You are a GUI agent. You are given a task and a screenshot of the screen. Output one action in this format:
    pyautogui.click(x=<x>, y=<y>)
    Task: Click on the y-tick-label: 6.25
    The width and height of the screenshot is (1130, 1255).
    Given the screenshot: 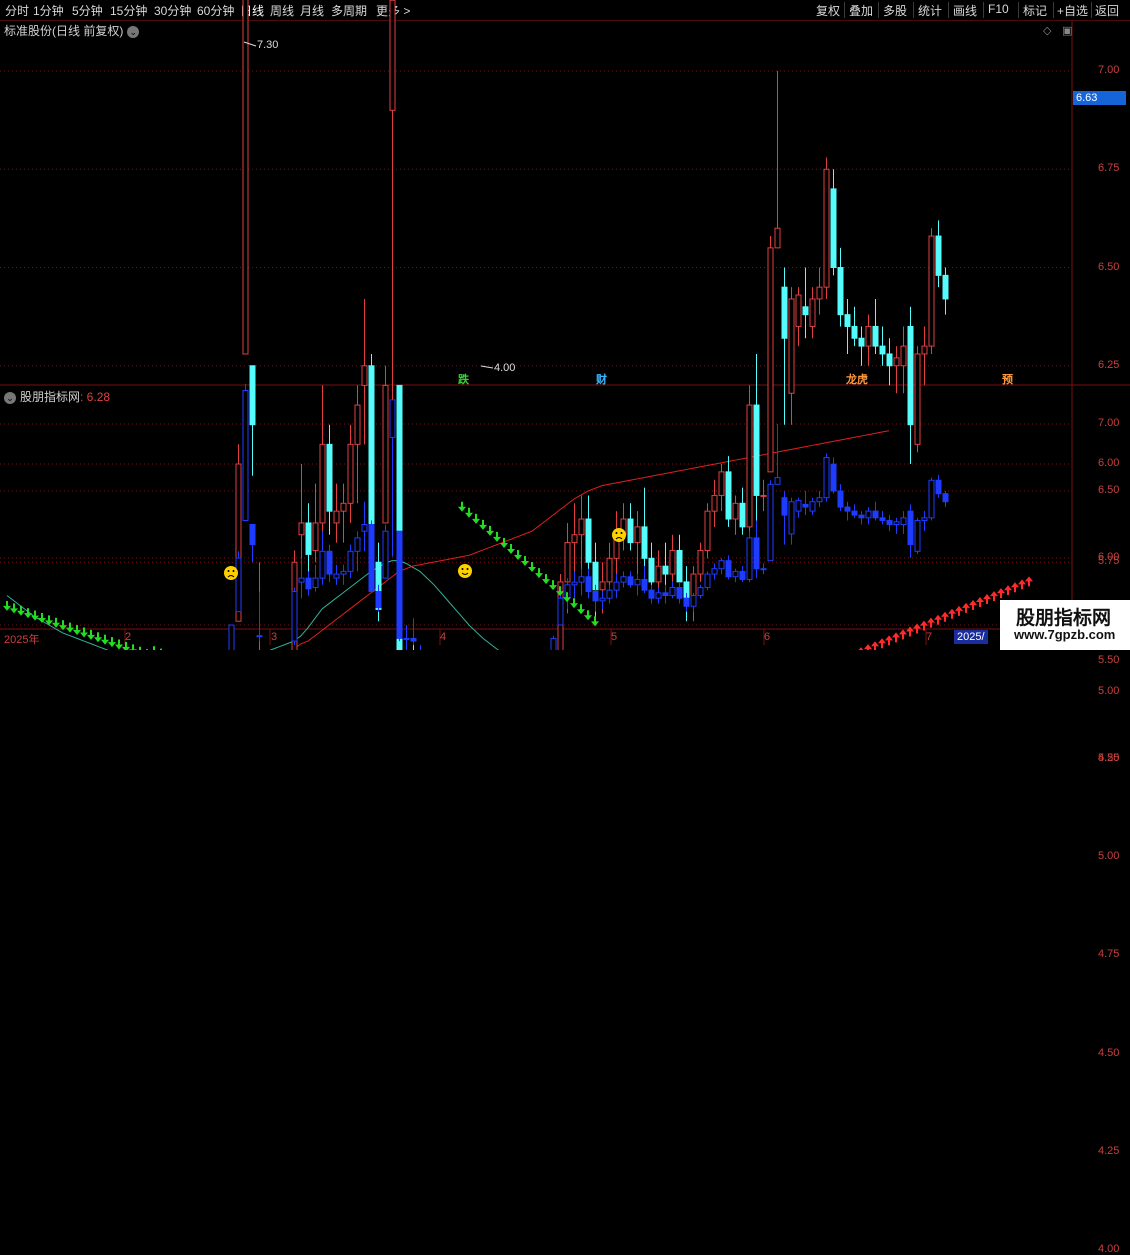 What is the action you would take?
    pyautogui.click(x=1109, y=364)
    